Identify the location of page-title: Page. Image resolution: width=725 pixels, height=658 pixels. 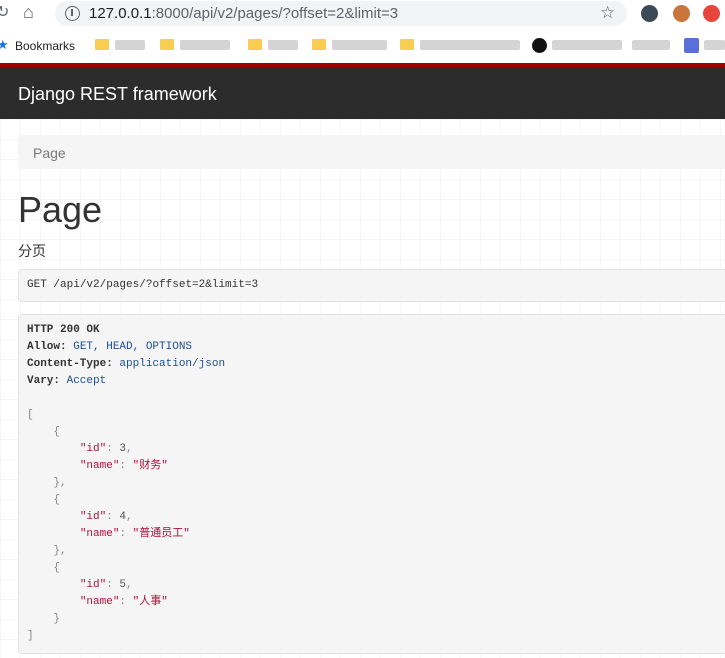
(60, 209).